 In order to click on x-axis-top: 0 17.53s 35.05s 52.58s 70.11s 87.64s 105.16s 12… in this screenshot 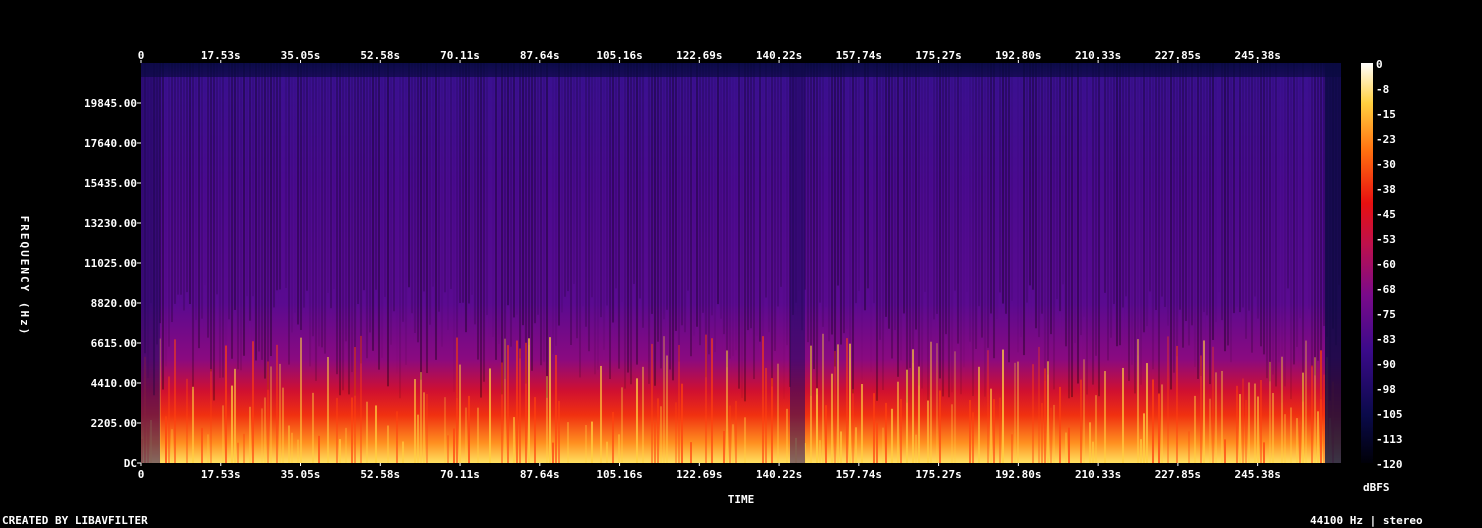, I will do `click(709, 56)`.